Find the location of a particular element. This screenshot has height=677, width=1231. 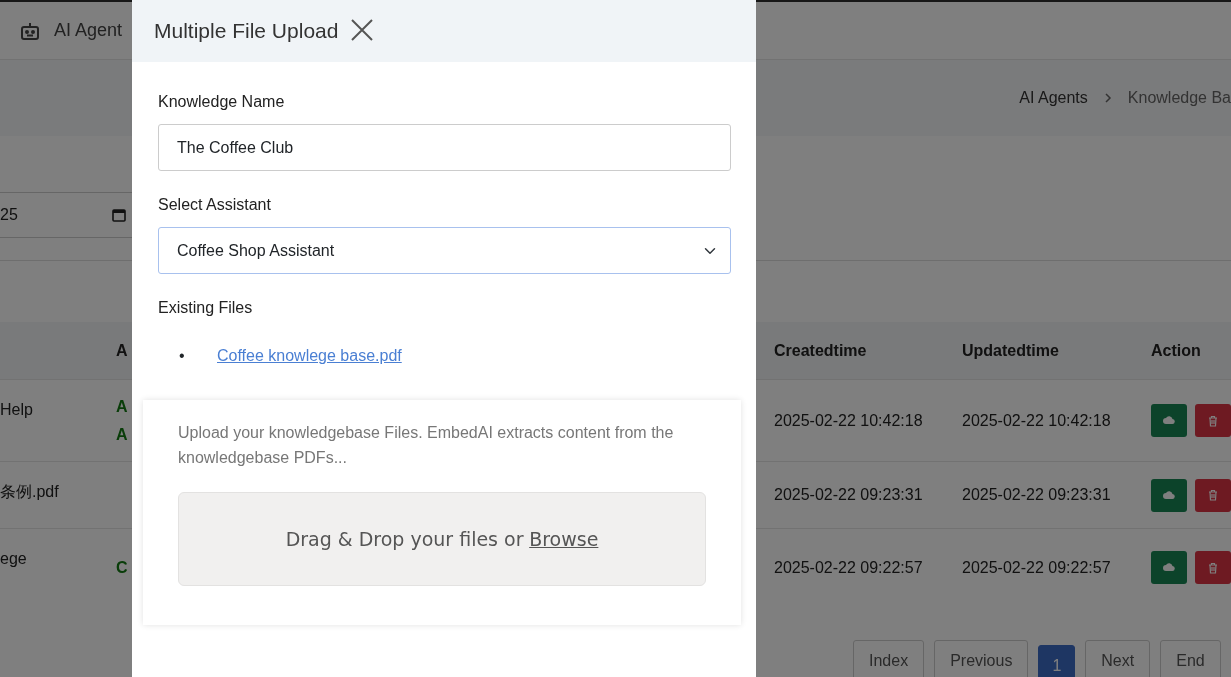

page-button: Next is located at coordinates (1118, 658).